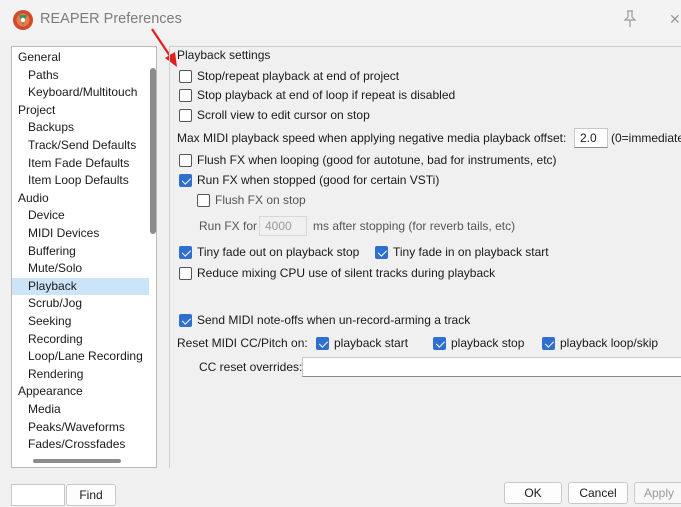 The height and width of the screenshot is (507, 681). I want to click on category-item-appearance: Appearance, so click(80, 392).